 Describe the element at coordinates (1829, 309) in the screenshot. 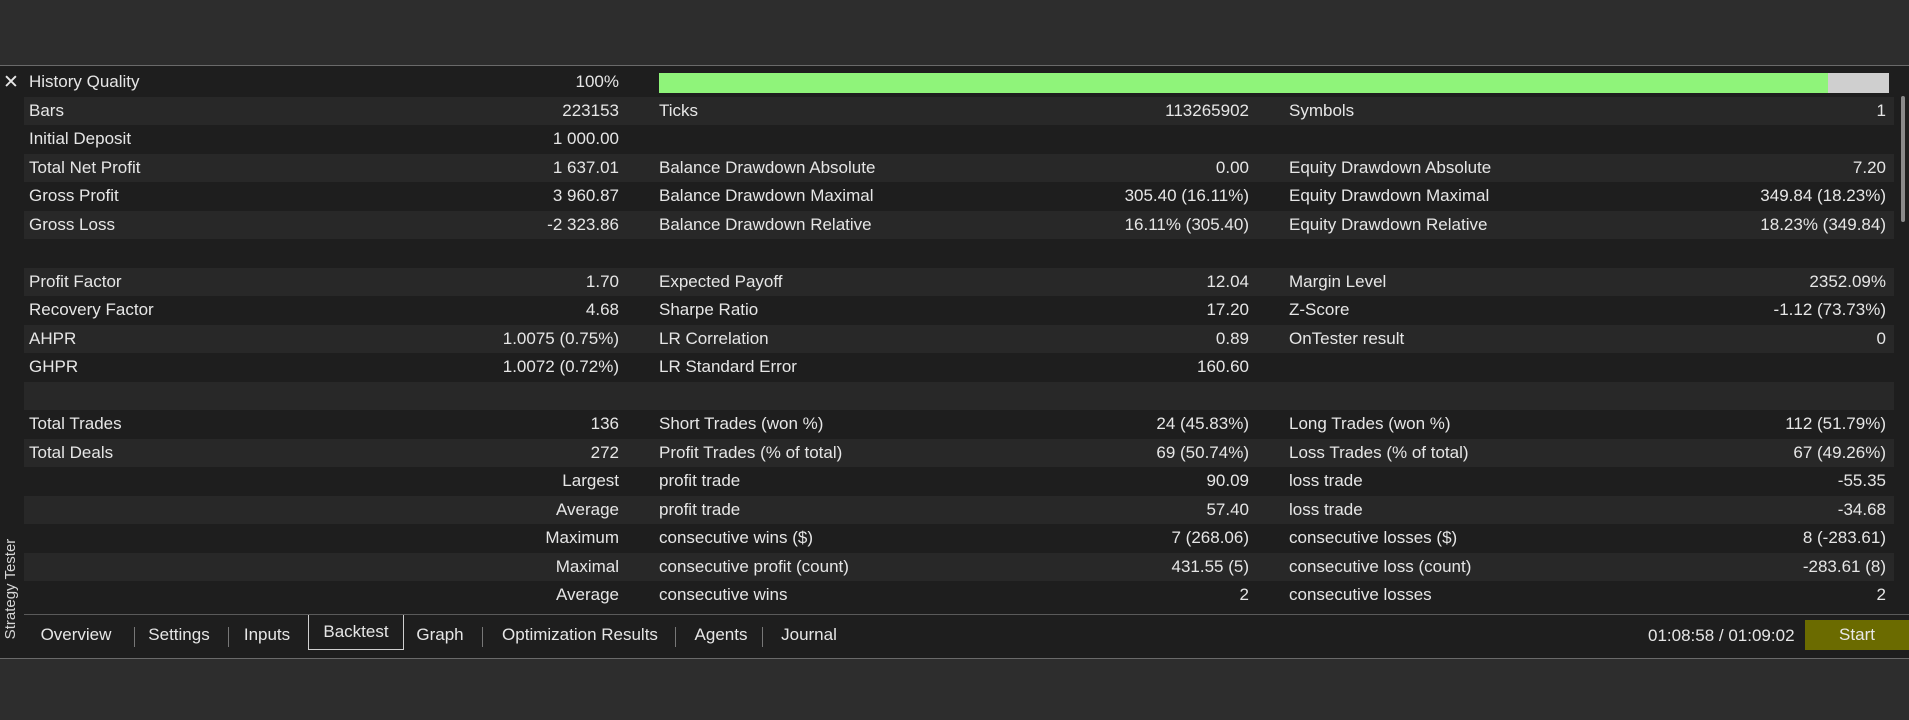

I see `report-value-v3: -1.12 (73.73%)` at that location.